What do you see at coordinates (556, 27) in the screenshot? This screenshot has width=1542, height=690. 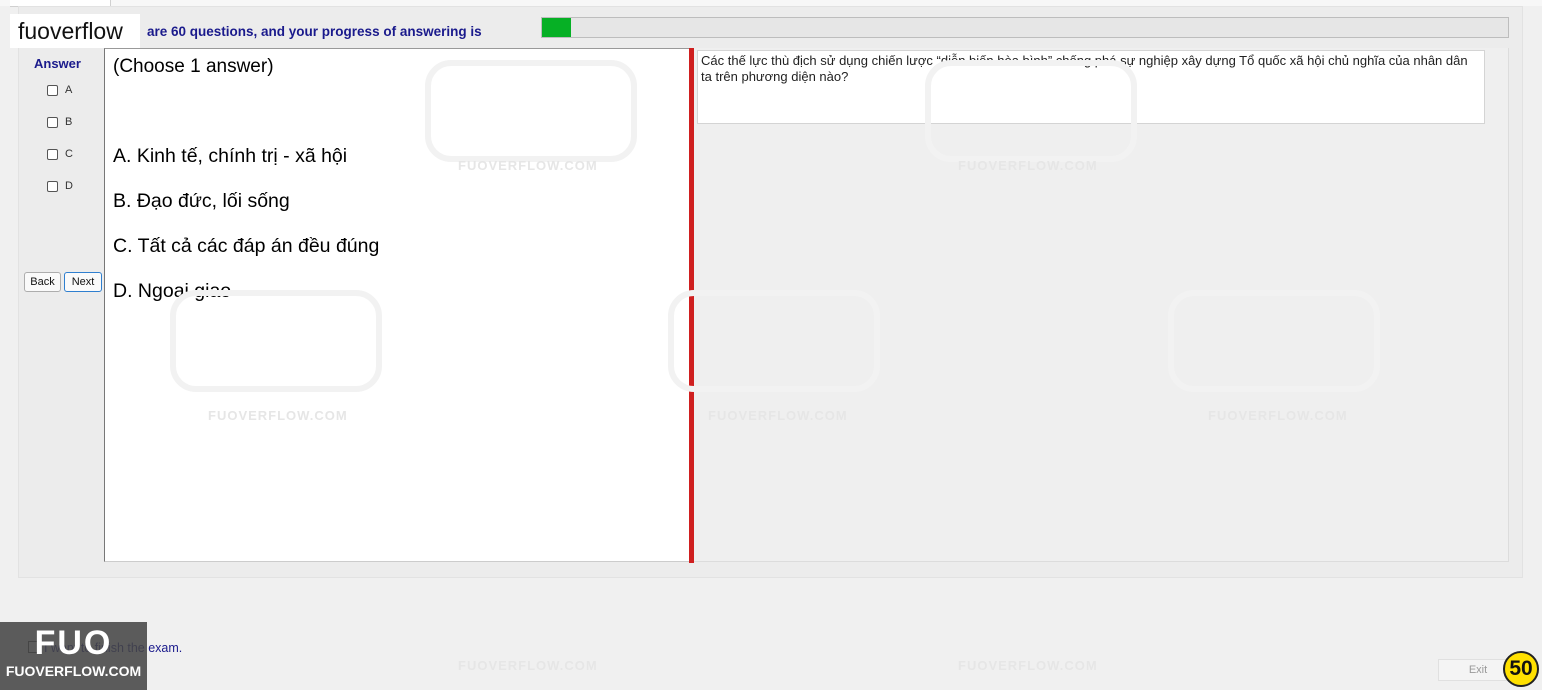 I see `progress-bar-fill` at bounding box center [556, 27].